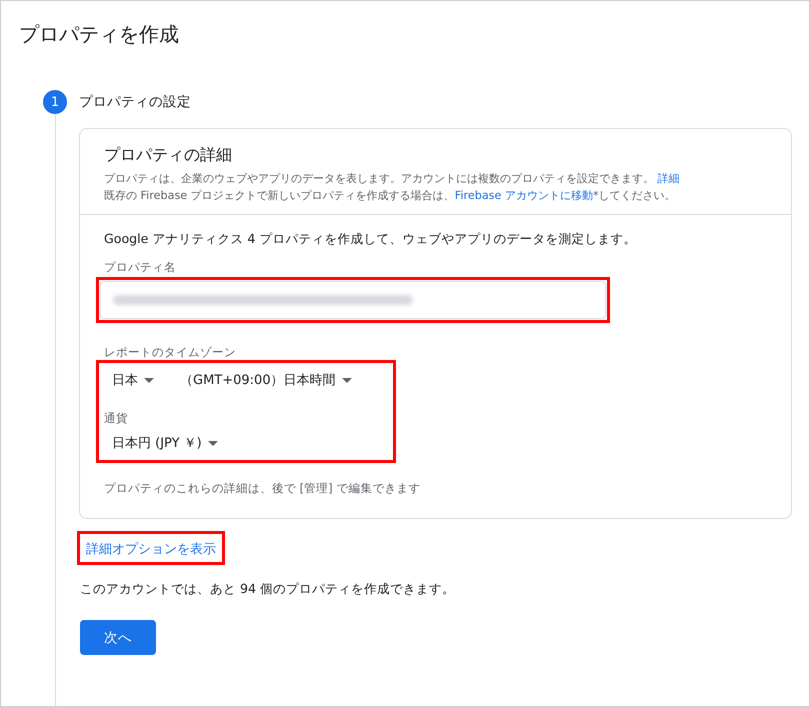 Image resolution: width=810 pixels, height=707 pixels. What do you see at coordinates (168, 155) in the screenshot?
I see `card-heading: プロパティの詳細` at bounding box center [168, 155].